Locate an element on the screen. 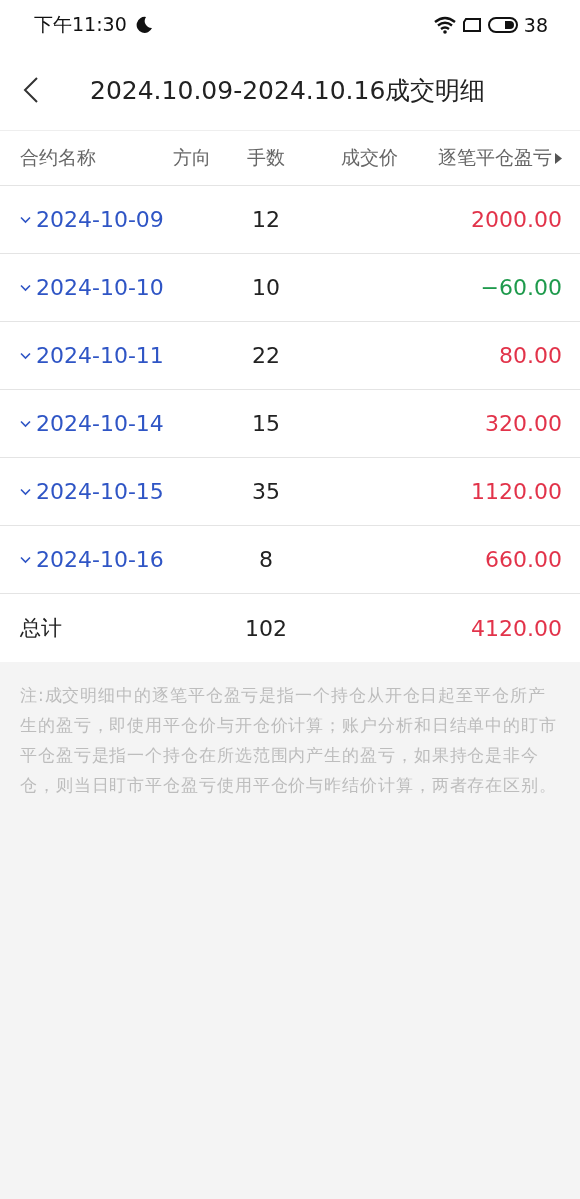 The height and width of the screenshot is (1199, 580). quantity-cell-text: 22 is located at coordinates (266, 355).